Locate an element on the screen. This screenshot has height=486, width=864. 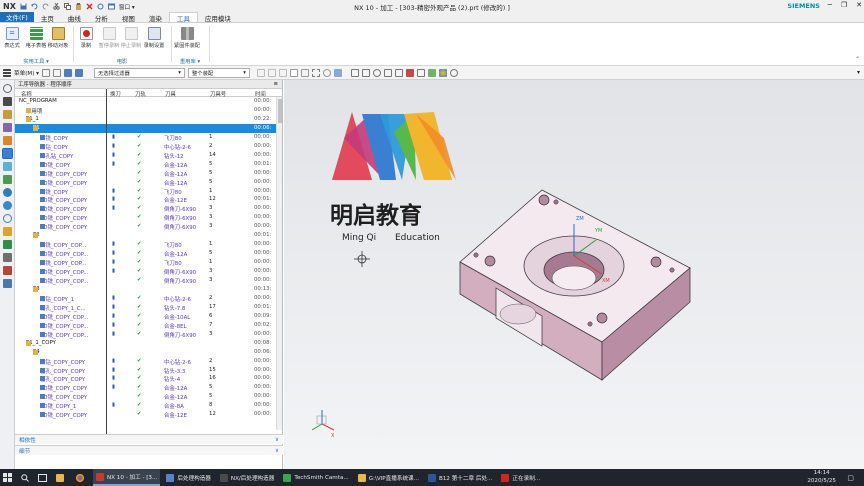
operation-row: ✔2D铣_COPY_COPY ▮ ✔ 合金-12A 5 00:00: is located at coordinates (146, 387).